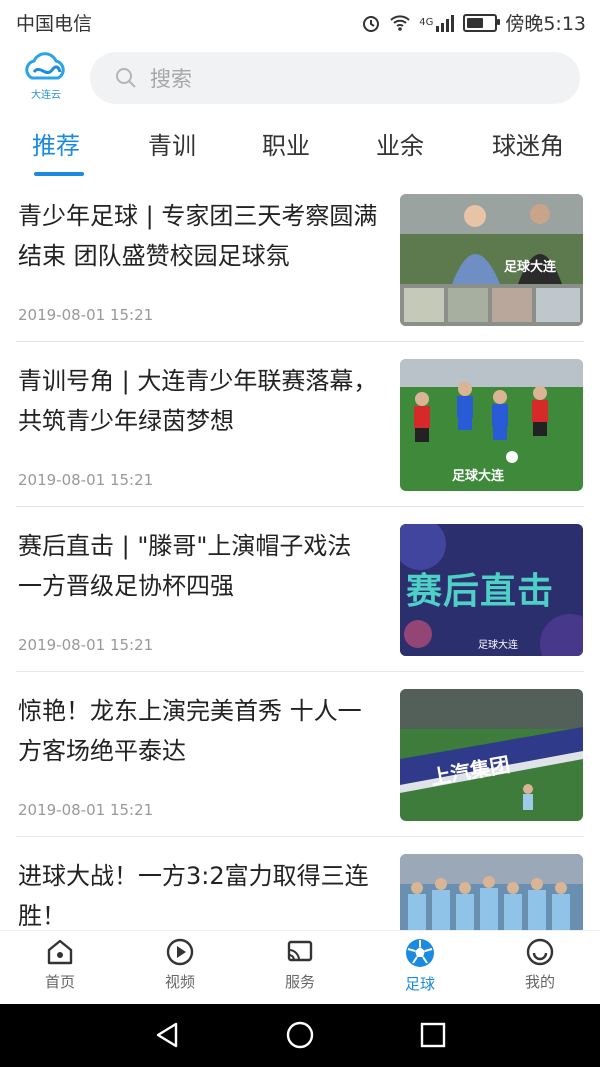 The width and height of the screenshot is (600, 1067). What do you see at coordinates (171, 79) in the screenshot?
I see `search-placeholder: 搜索` at bounding box center [171, 79].